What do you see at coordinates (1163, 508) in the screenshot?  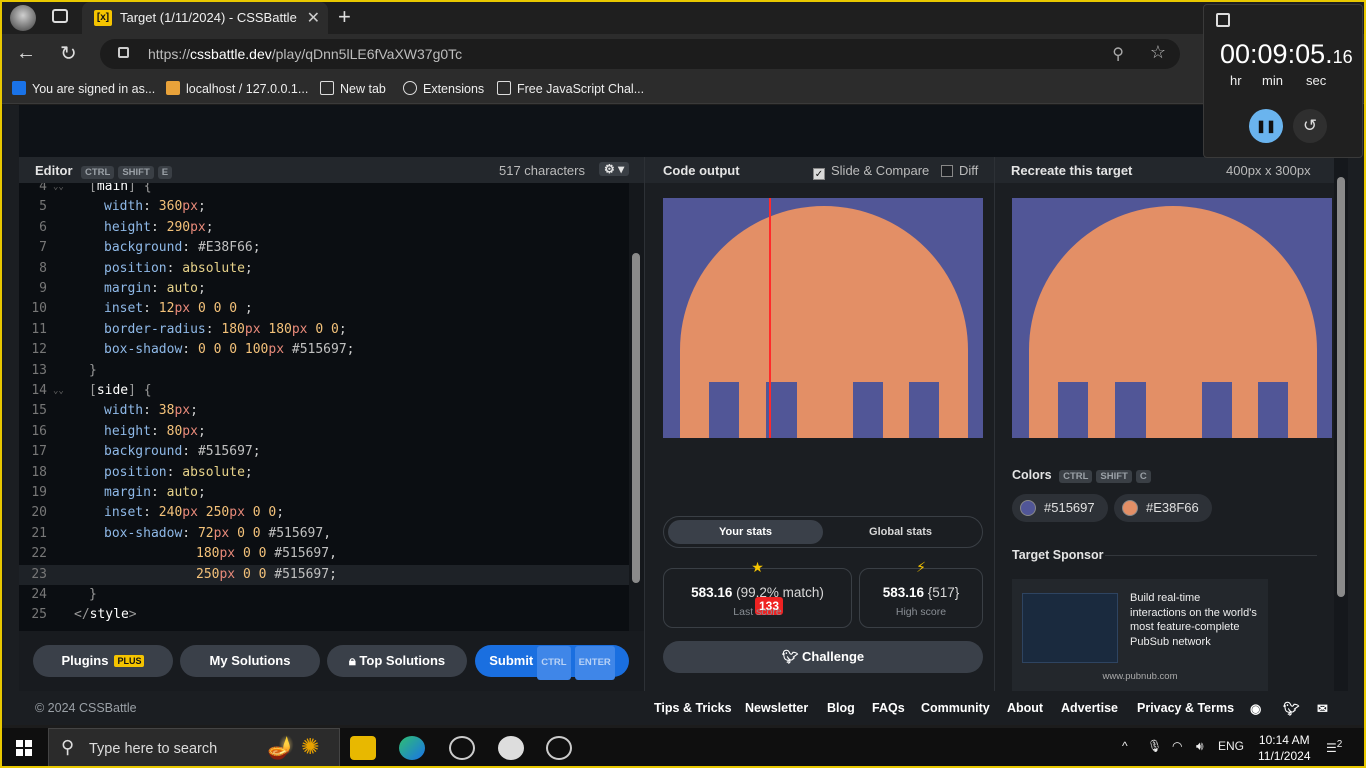 I see `color-chip-orange: #E38F66` at bounding box center [1163, 508].